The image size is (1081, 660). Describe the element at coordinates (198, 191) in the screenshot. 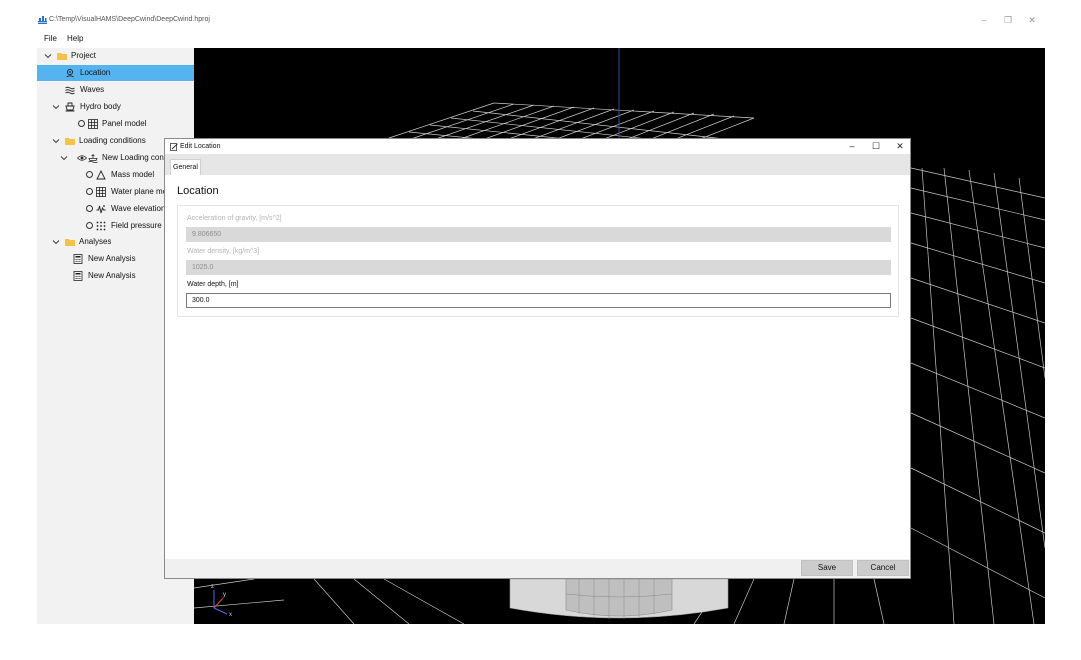

I see `section-title: Location` at that location.